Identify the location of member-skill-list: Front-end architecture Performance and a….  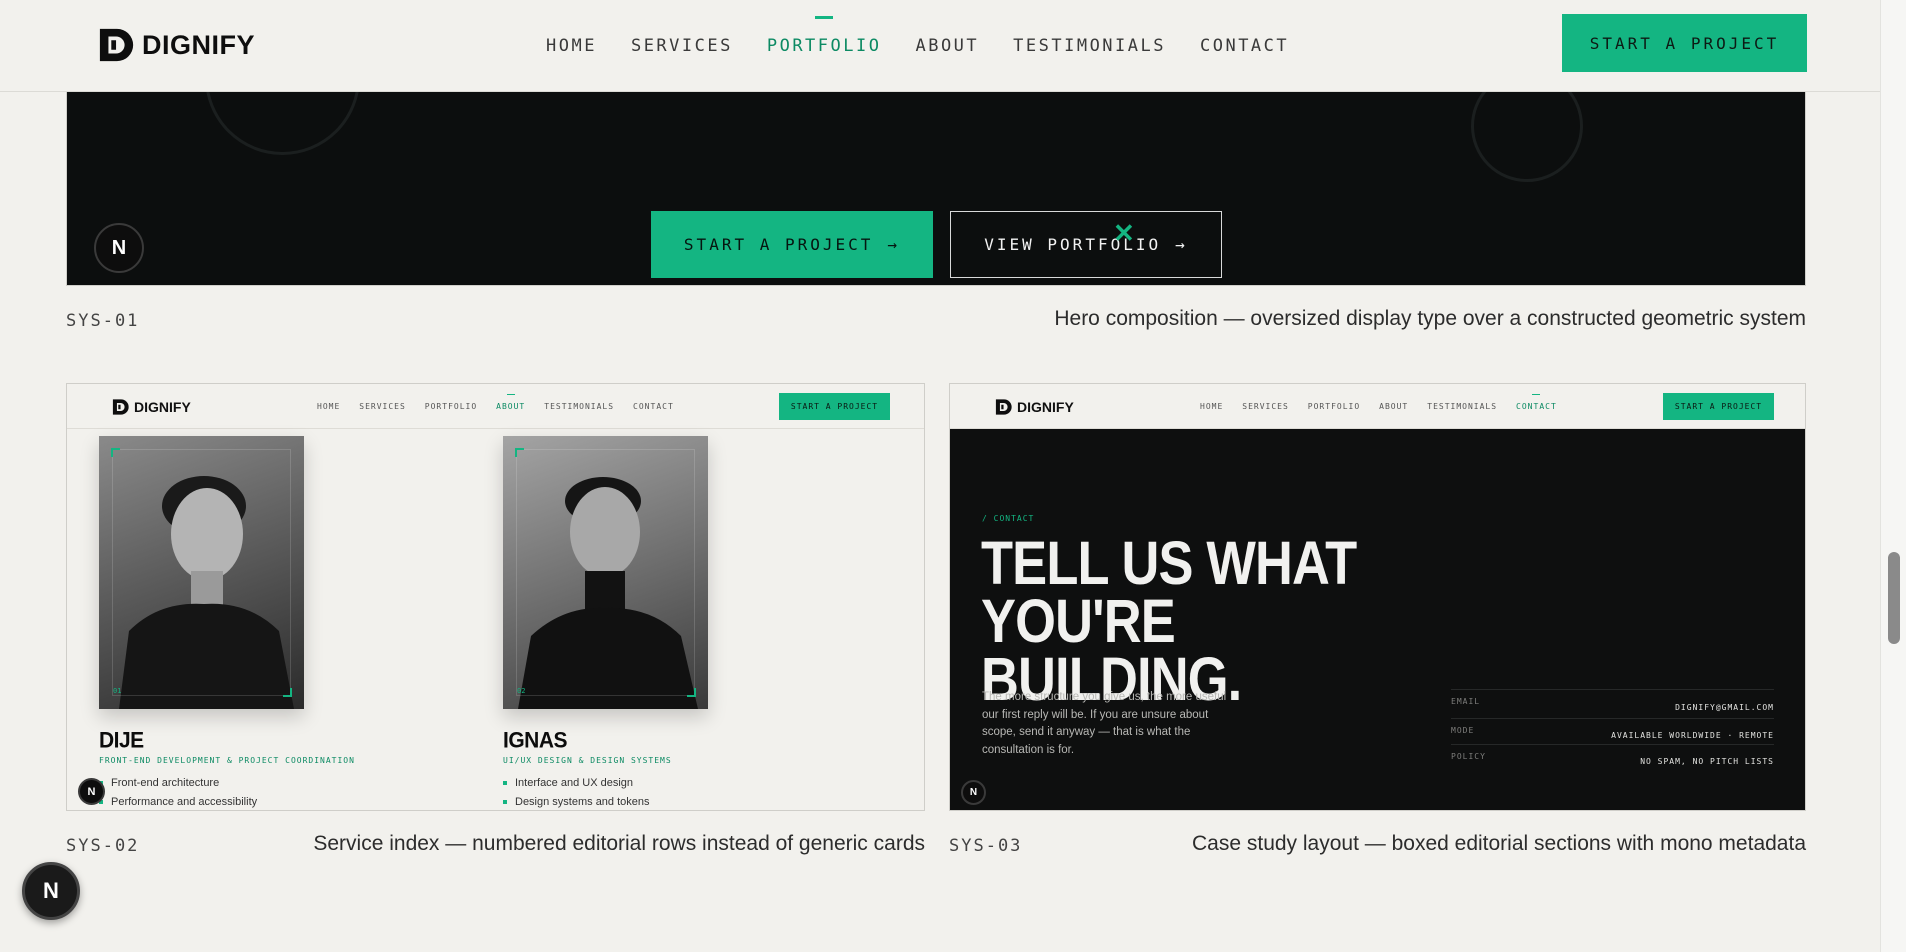
(178, 793).